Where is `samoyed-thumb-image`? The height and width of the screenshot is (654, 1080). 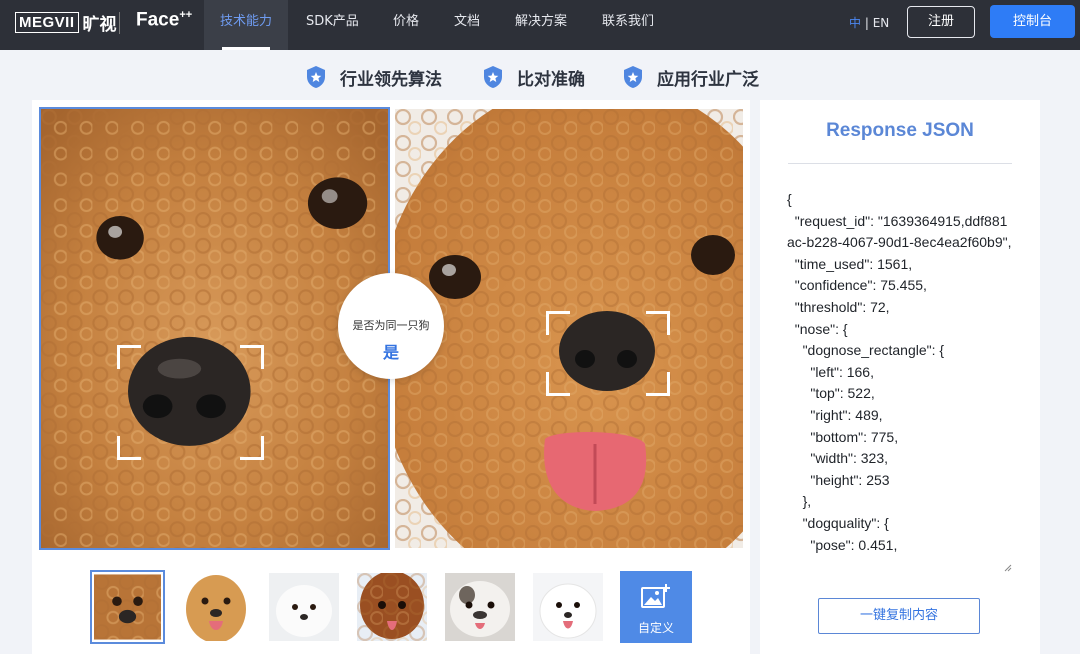
samoyed-thumb-image is located at coordinates (568, 607).